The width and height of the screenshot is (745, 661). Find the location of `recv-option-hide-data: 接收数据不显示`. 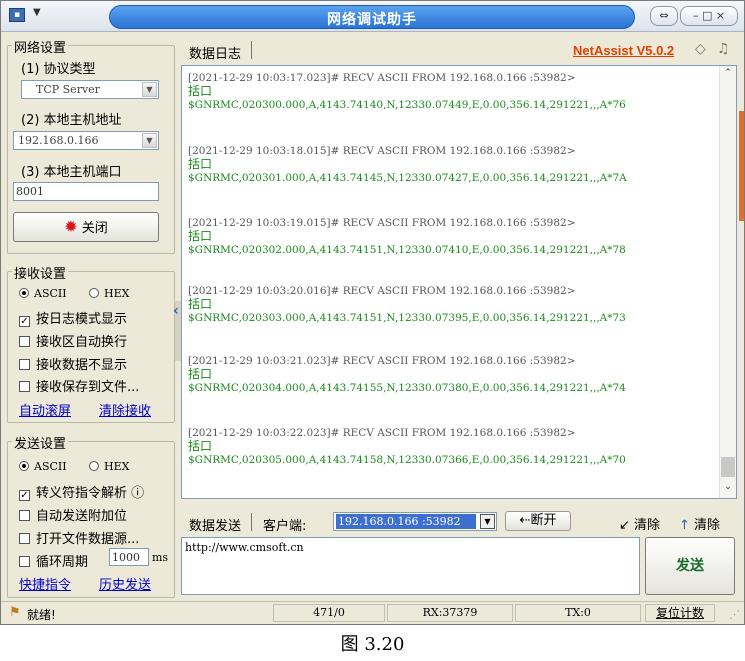

recv-option-hide-data: 接收数据不显示 is located at coordinates (73, 363).